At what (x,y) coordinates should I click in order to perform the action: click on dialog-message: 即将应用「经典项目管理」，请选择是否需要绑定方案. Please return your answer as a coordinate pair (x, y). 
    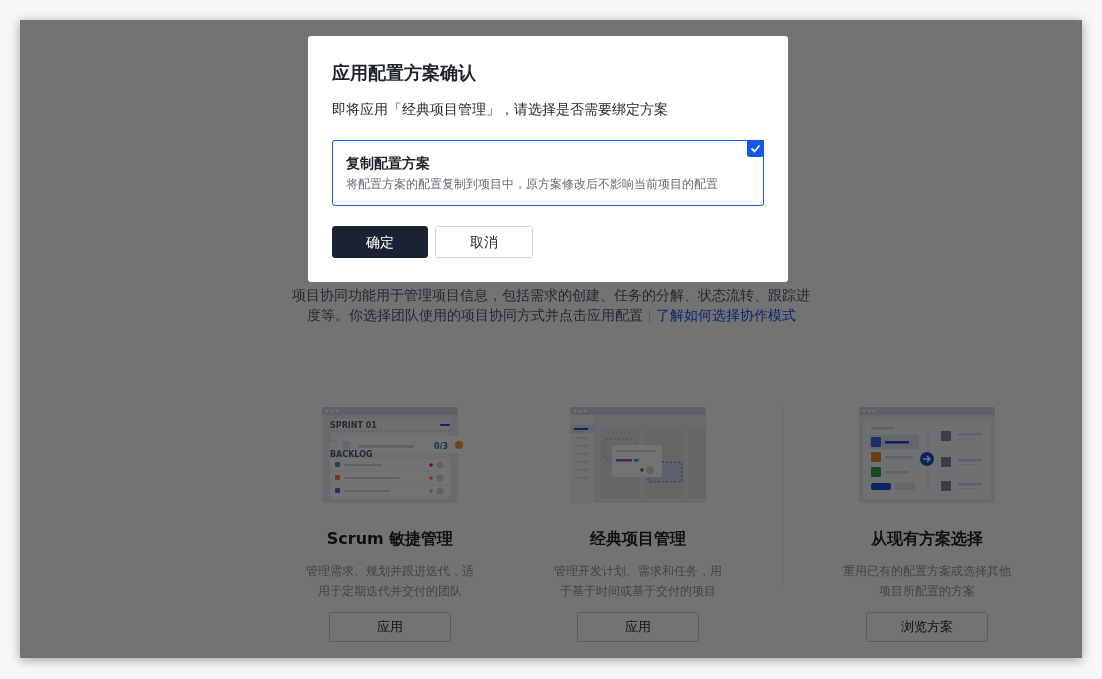
    Looking at the image, I should click on (500, 109).